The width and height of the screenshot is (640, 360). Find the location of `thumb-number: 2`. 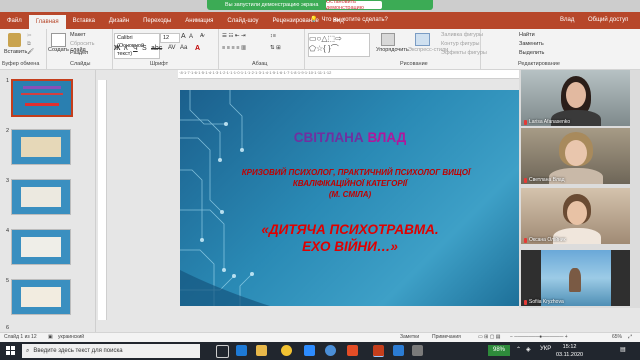

thumb-number: 2 is located at coordinates (8, 131).